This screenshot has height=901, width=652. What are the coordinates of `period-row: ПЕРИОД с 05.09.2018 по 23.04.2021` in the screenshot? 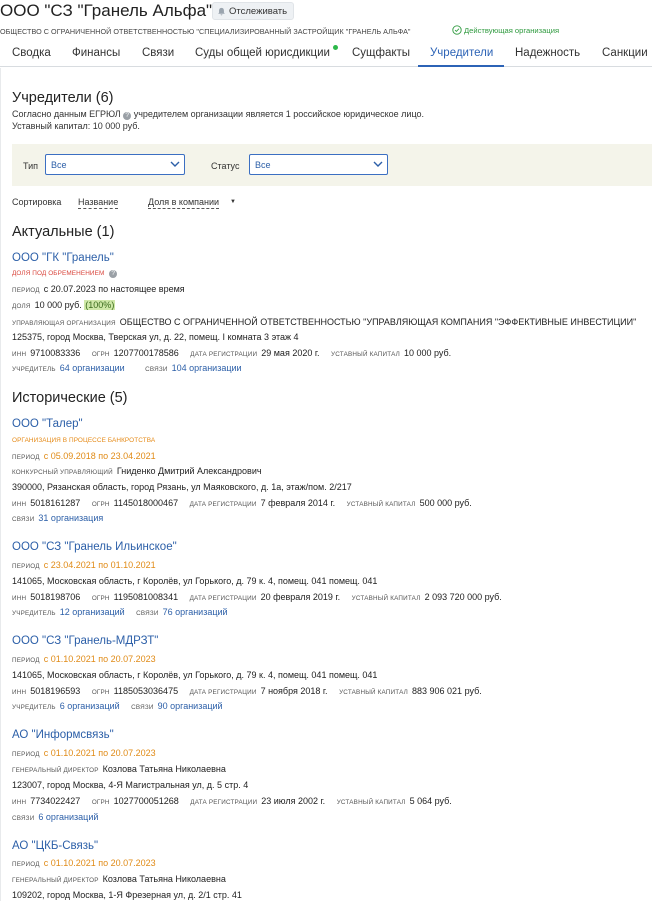 It's located at (84, 456).